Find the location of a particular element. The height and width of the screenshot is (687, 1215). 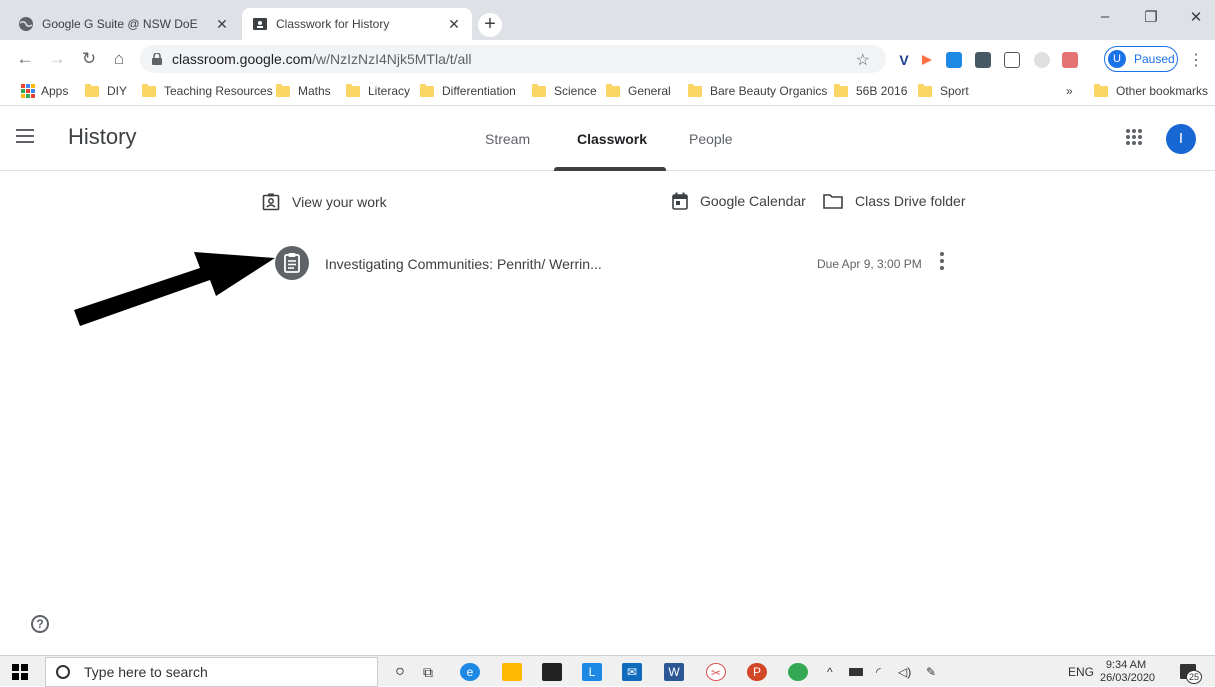

view-your-work-link: View your work is located at coordinates (324, 202).